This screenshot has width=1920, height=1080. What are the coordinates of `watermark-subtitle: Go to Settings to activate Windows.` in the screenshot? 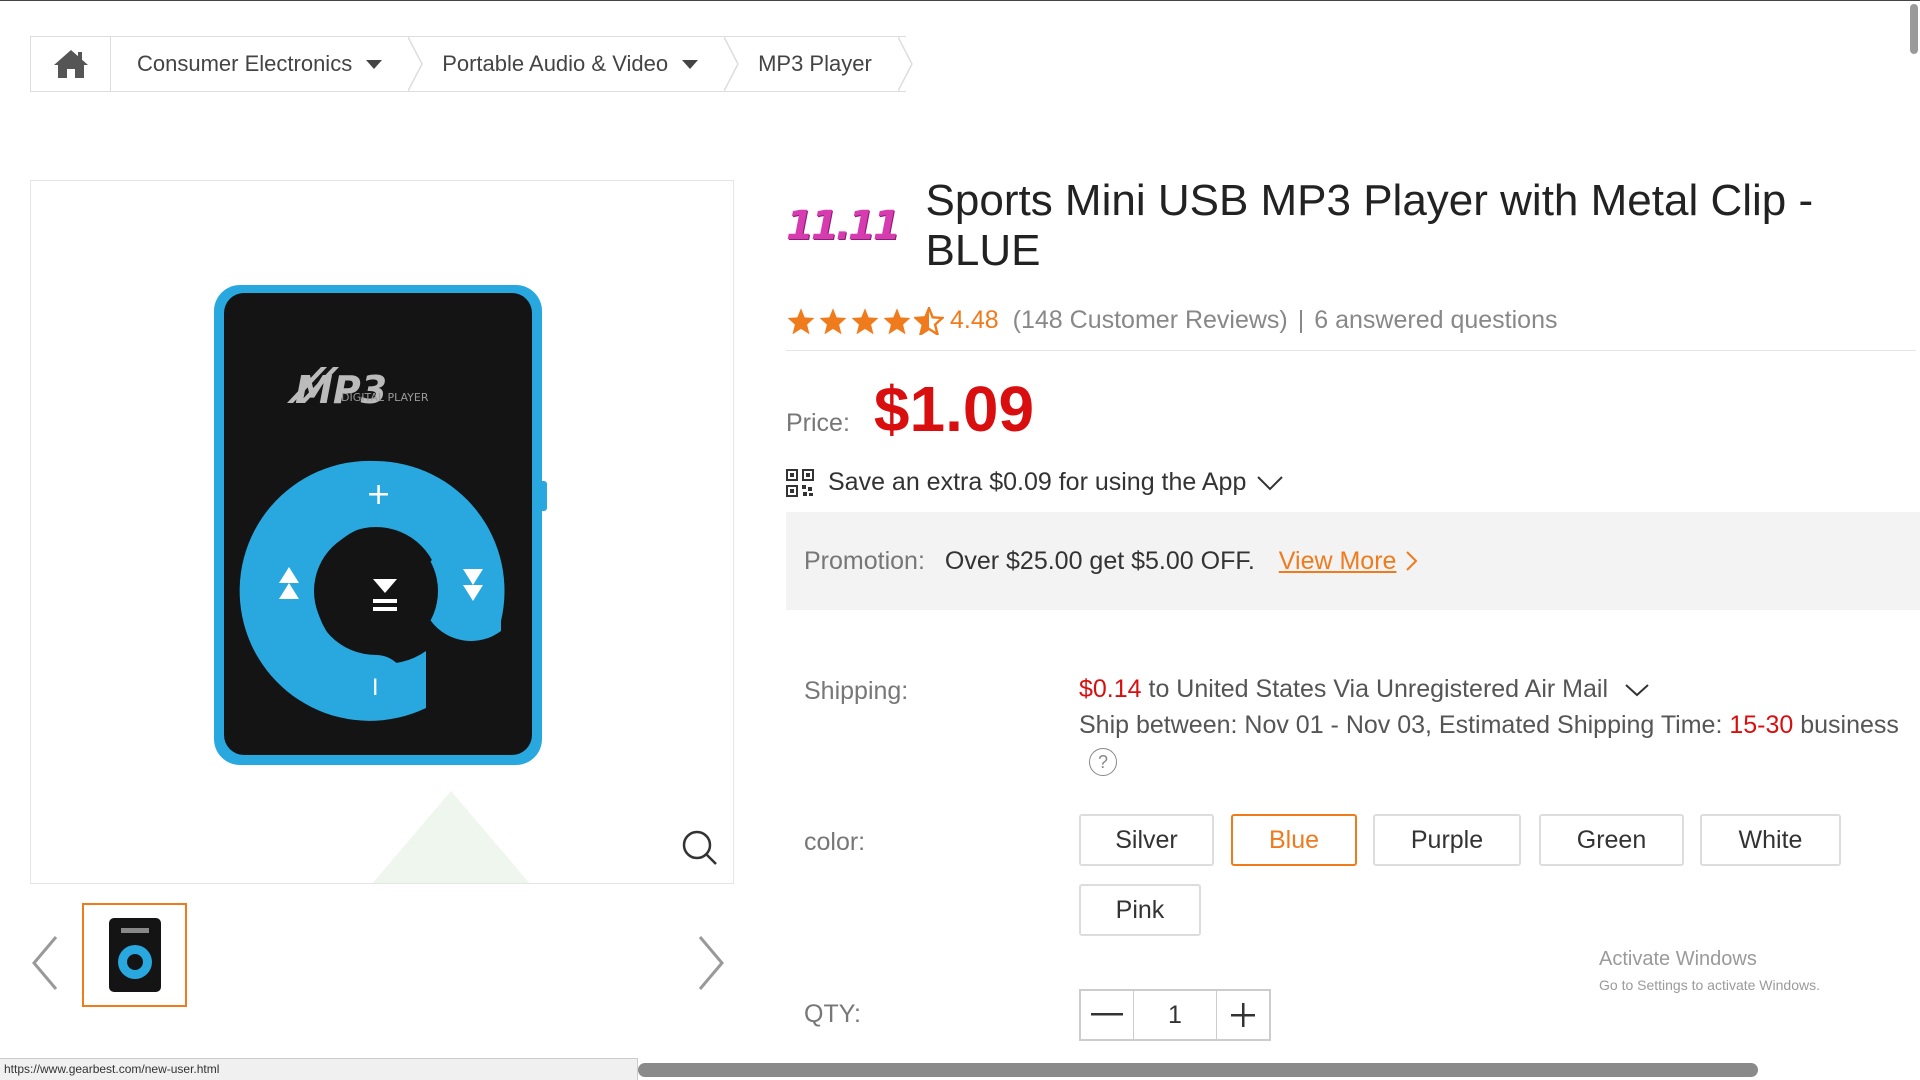 It's located at (1709, 985).